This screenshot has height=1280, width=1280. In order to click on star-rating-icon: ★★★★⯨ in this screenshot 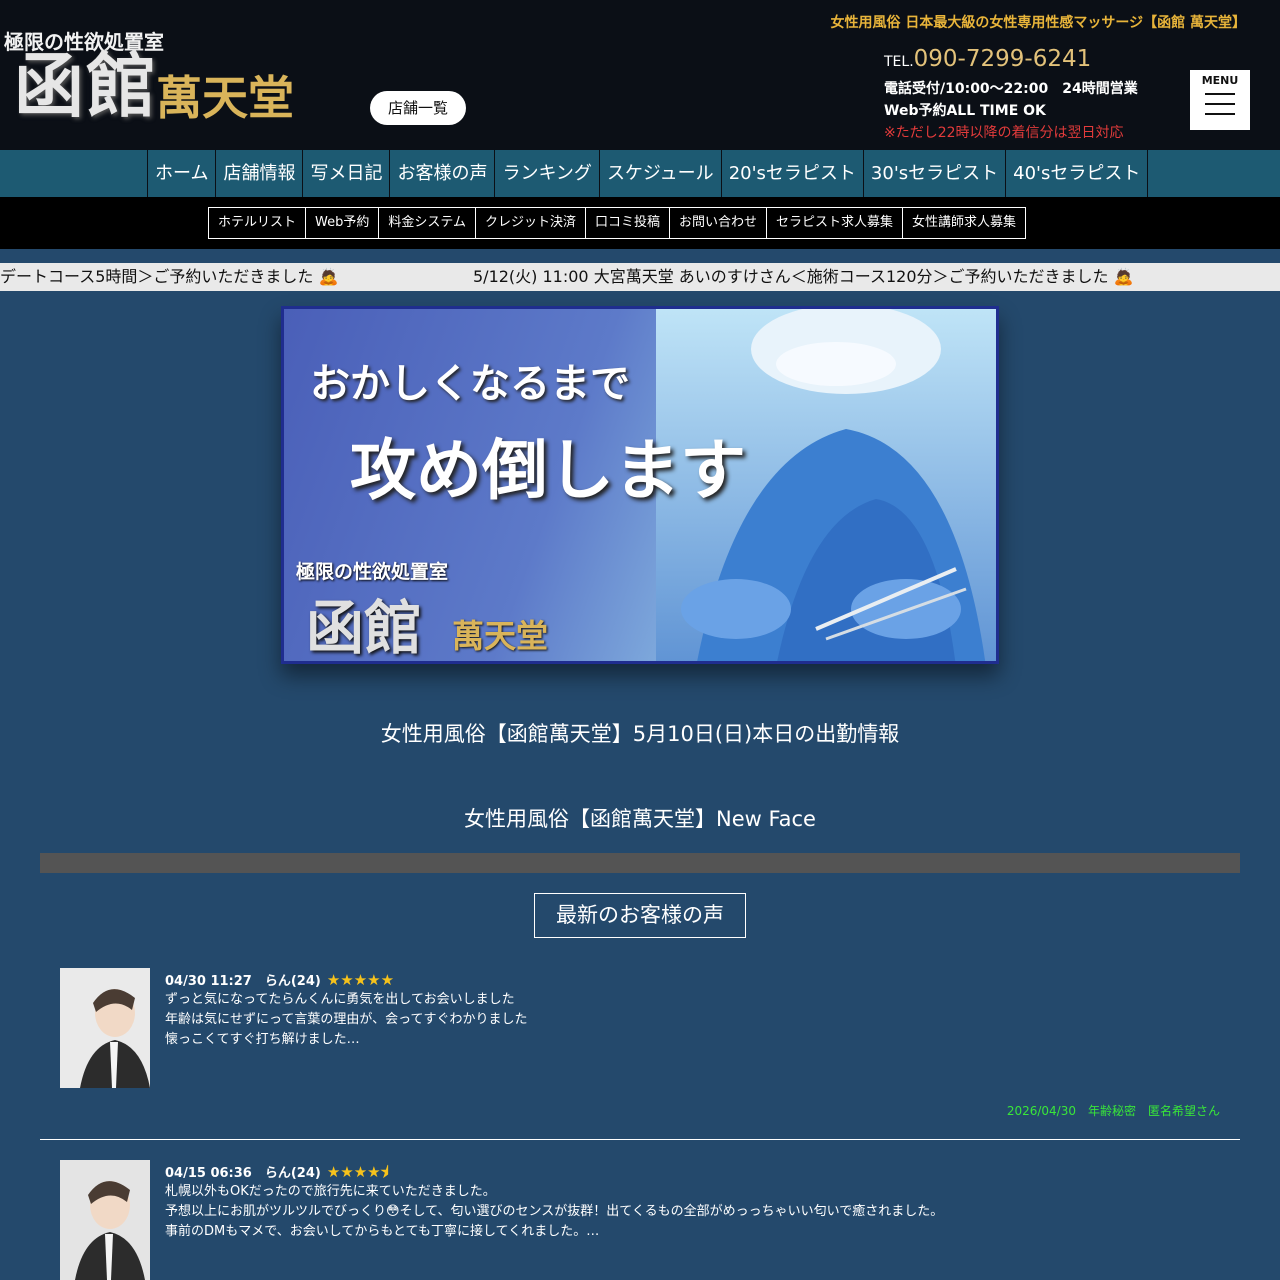, I will do `click(357, 1172)`.